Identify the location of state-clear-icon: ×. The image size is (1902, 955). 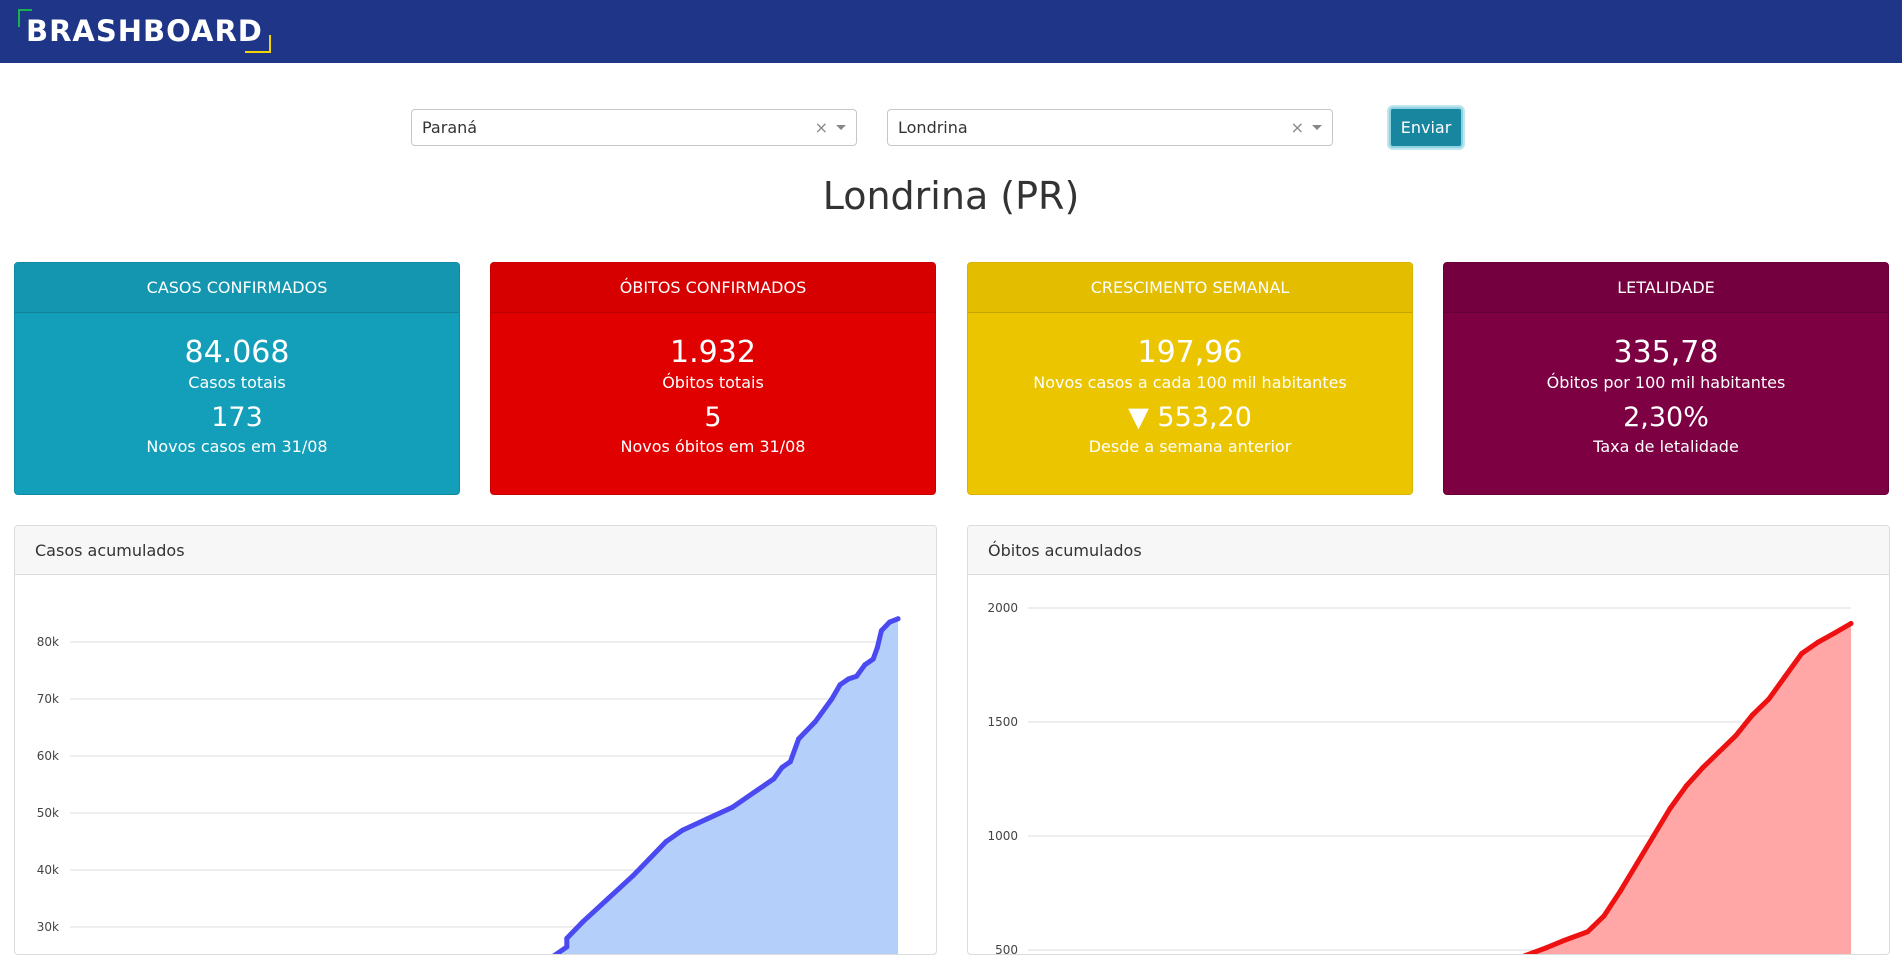
(821, 127).